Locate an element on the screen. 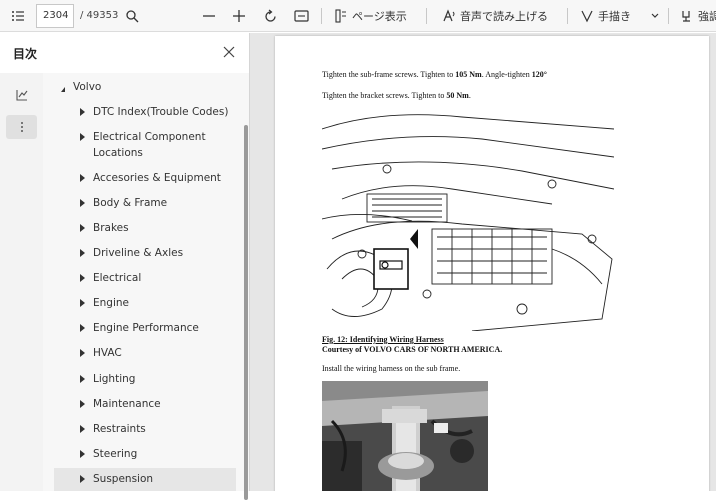 The height and width of the screenshot is (500, 716). close-icon is located at coordinates (229, 52).